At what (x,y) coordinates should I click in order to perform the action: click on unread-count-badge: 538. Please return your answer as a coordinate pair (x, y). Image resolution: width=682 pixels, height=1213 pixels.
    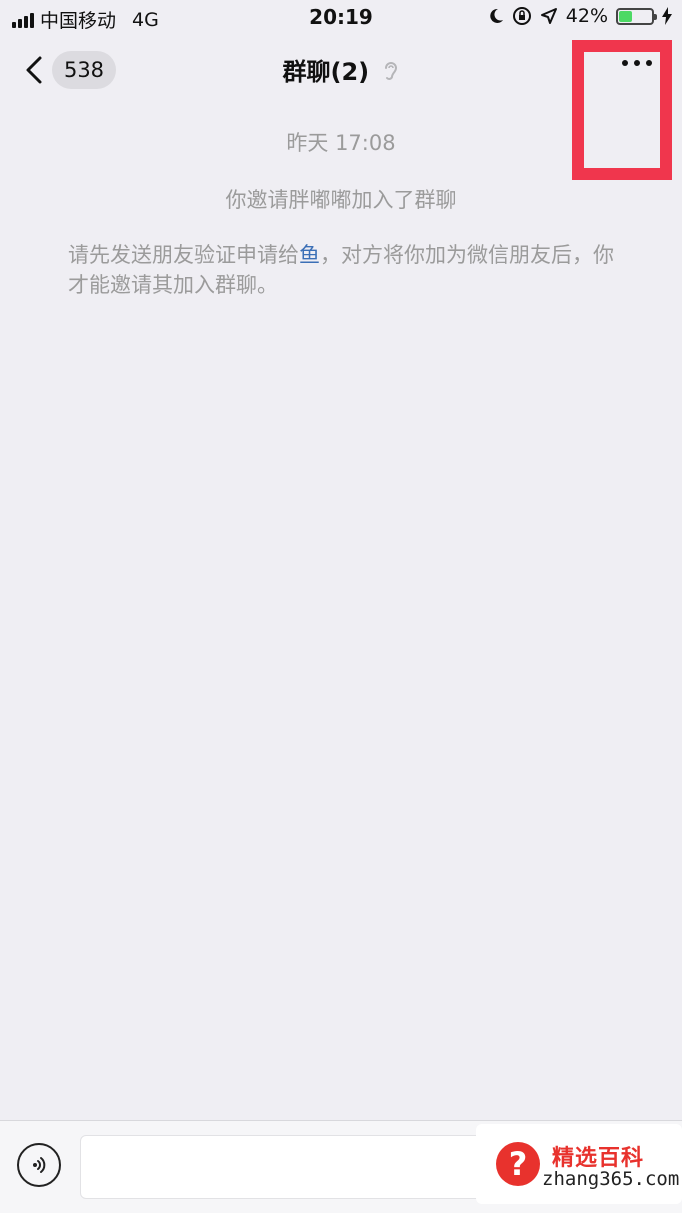
    Looking at the image, I should click on (84, 70).